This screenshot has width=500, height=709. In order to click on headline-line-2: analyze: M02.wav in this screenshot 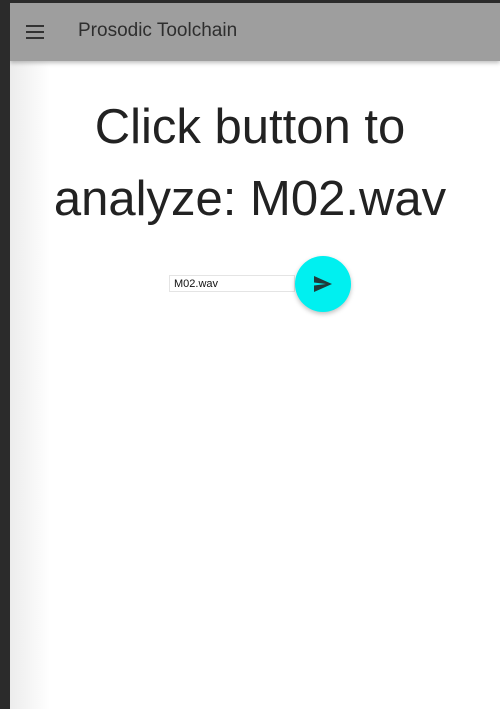, I will do `click(250, 199)`.